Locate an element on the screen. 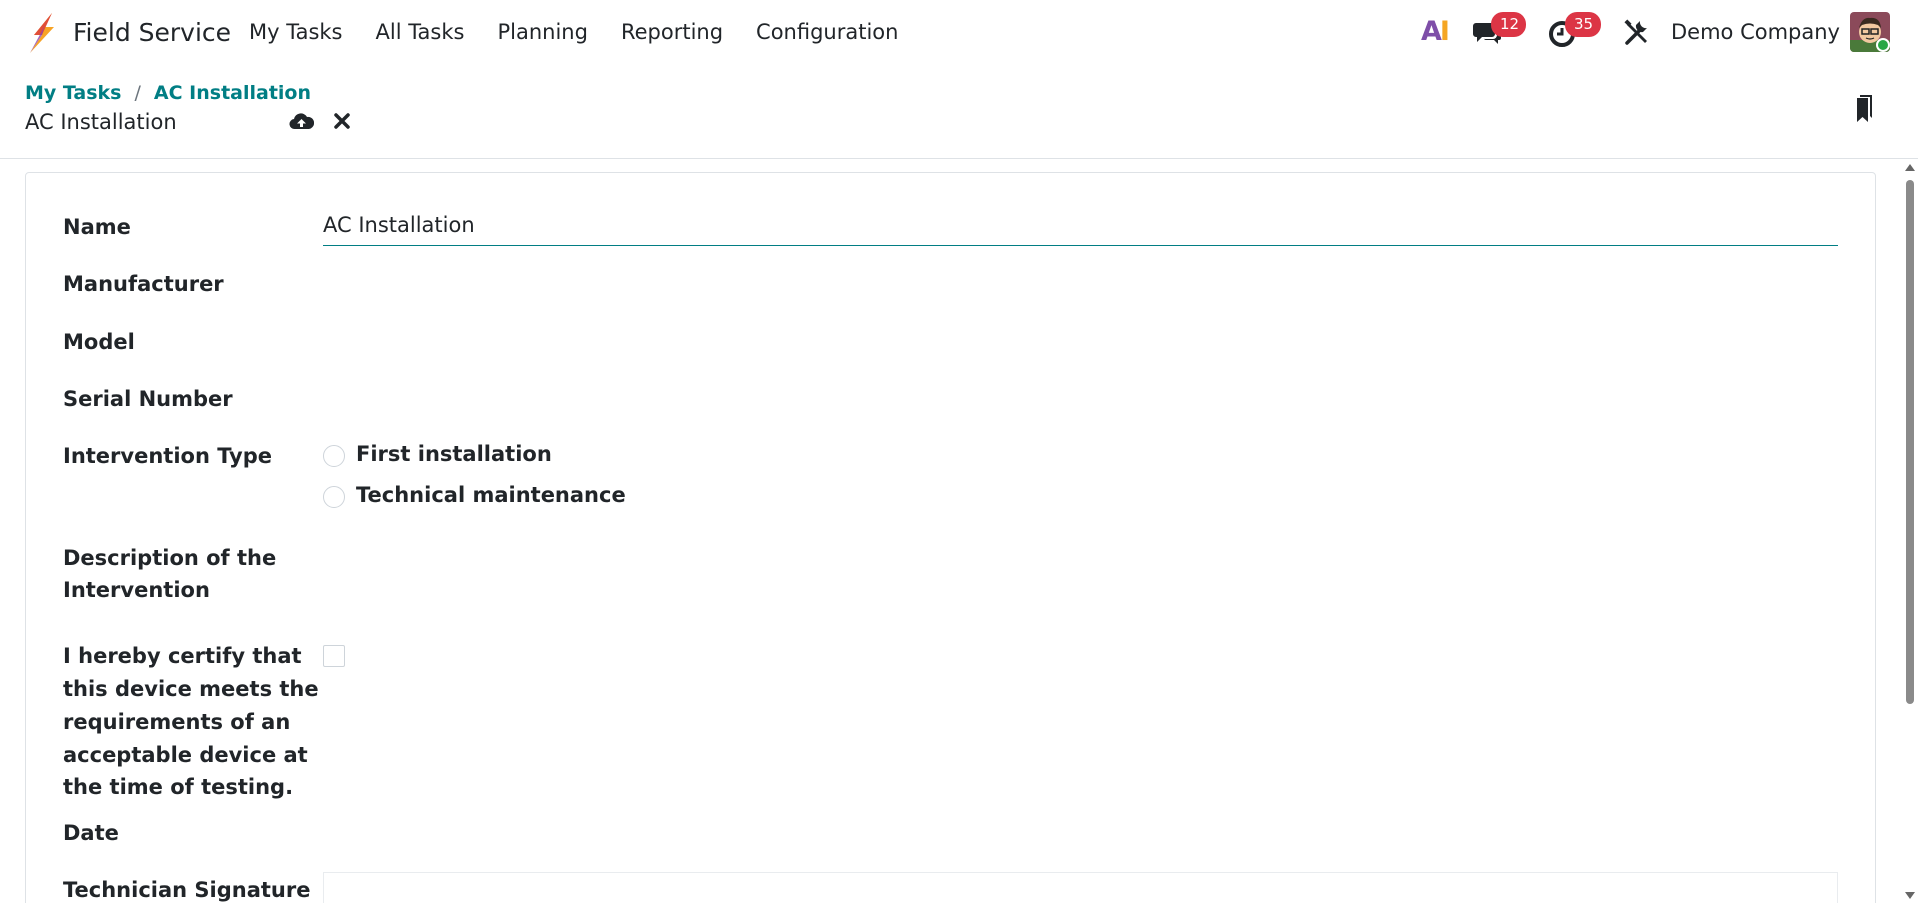 This screenshot has height=903, width=1918. page-scrollbar is located at coordinates (1910, 532).